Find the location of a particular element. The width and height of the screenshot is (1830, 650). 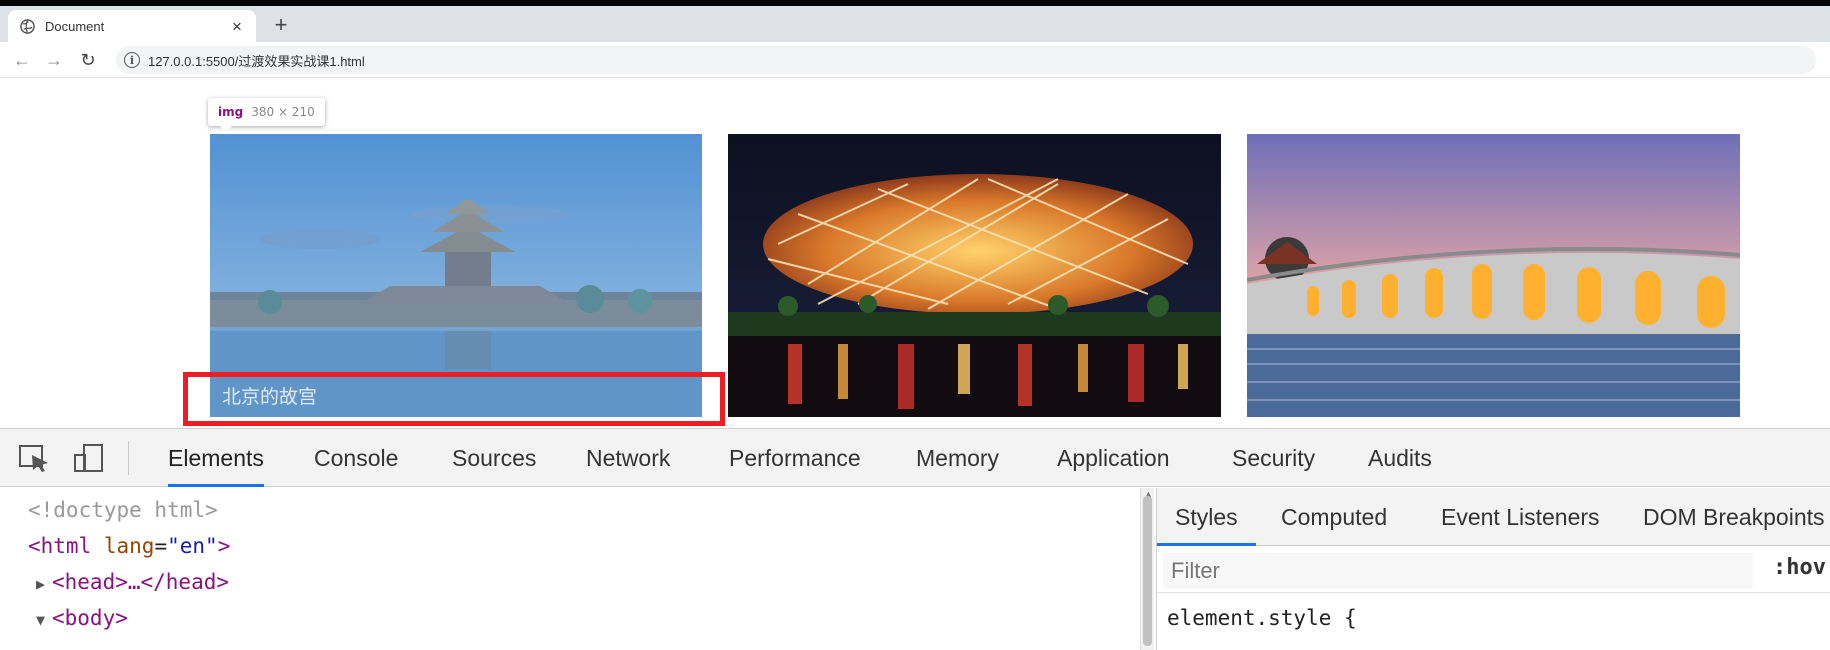

expanded-triangle-icon: ▼ is located at coordinates (44, 620).